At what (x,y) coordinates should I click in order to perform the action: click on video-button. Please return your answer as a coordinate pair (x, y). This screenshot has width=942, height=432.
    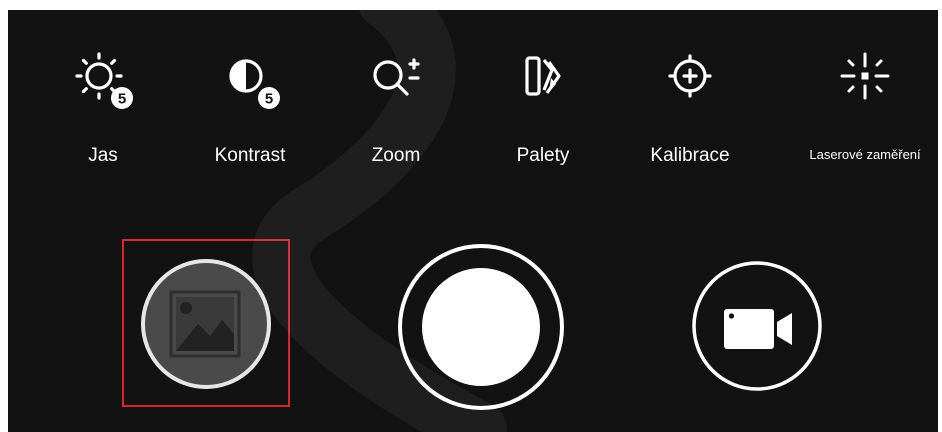
    Looking at the image, I should click on (757, 326).